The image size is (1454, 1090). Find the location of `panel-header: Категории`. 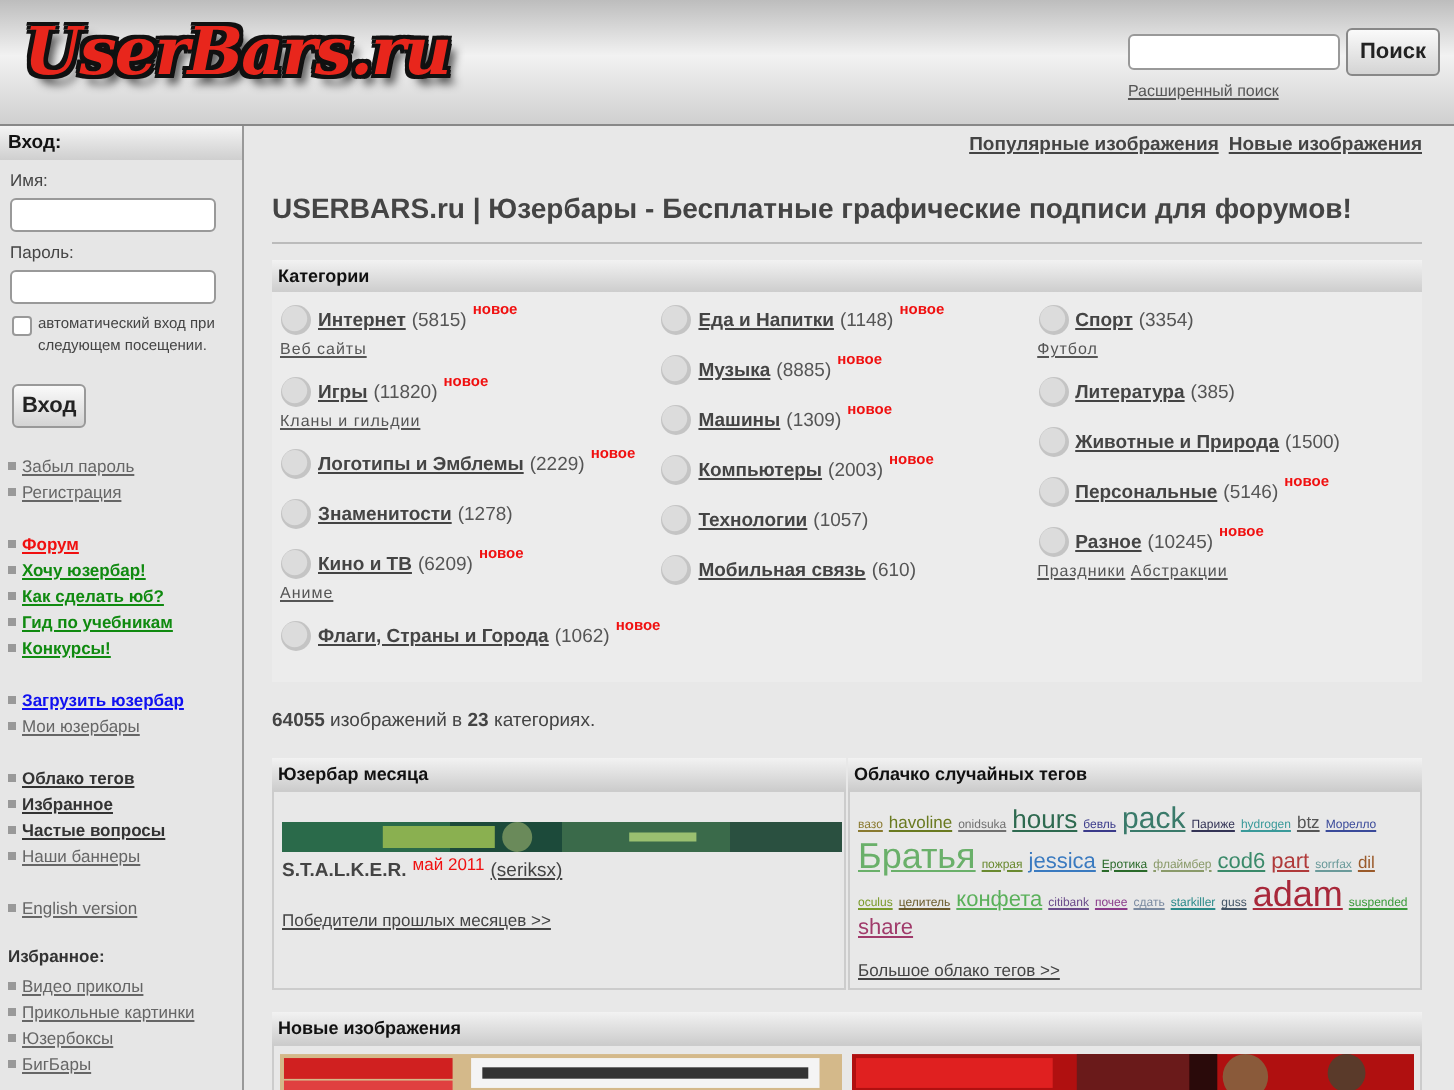

panel-header: Категории is located at coordinates (847, 276).